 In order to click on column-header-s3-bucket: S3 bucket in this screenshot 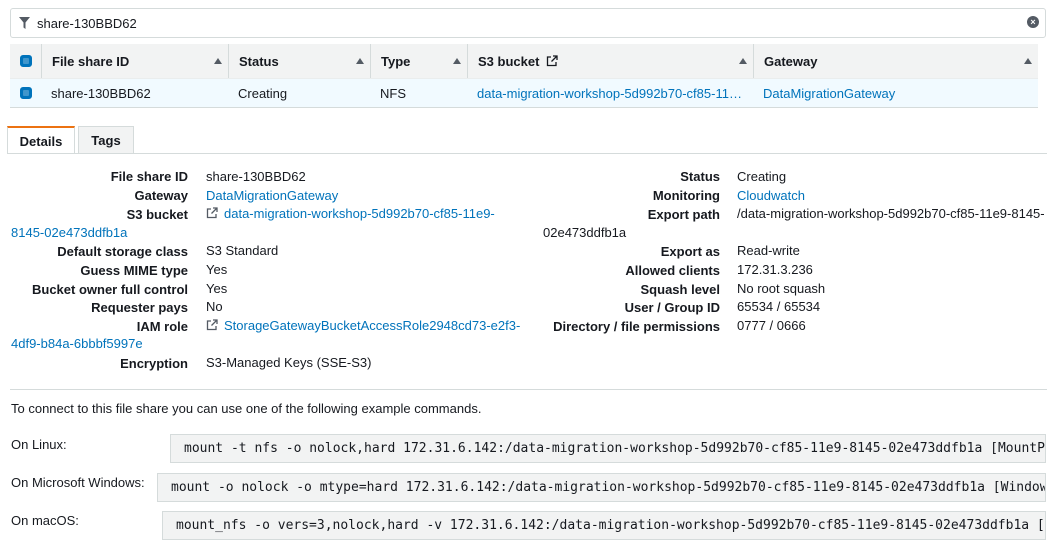, I will do `click(610, 61)`.